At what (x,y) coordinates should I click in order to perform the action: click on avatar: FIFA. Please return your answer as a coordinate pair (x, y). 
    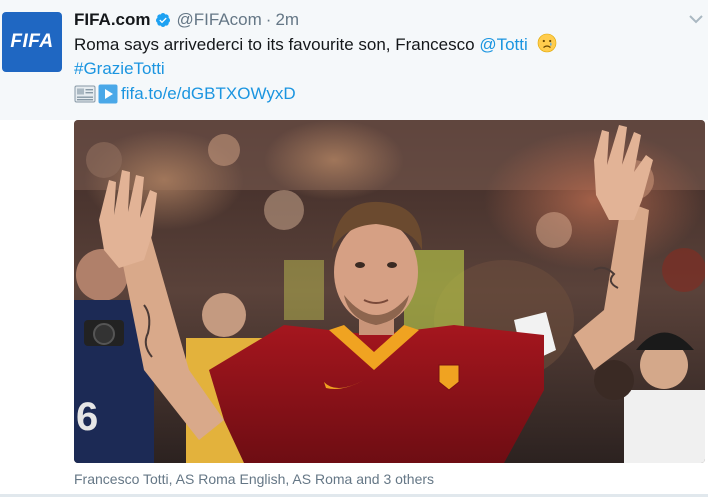
    Looking at the image, I should click on (32, 42).